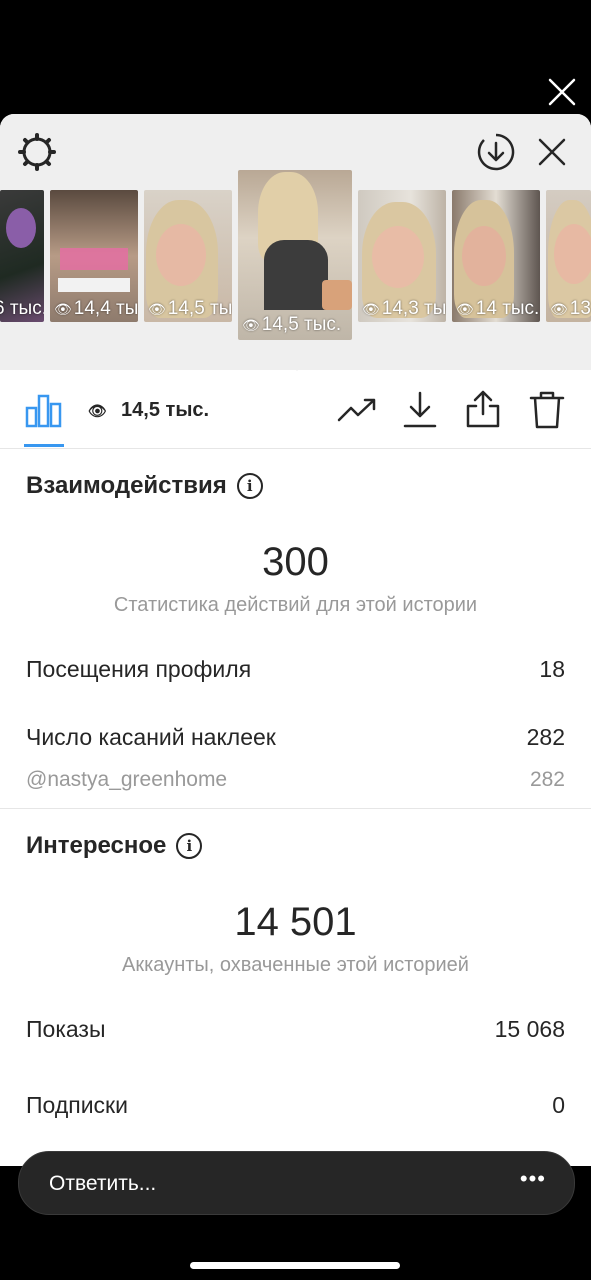  I want to click on story-thumbnail: 👁 13, so click(568, 256).